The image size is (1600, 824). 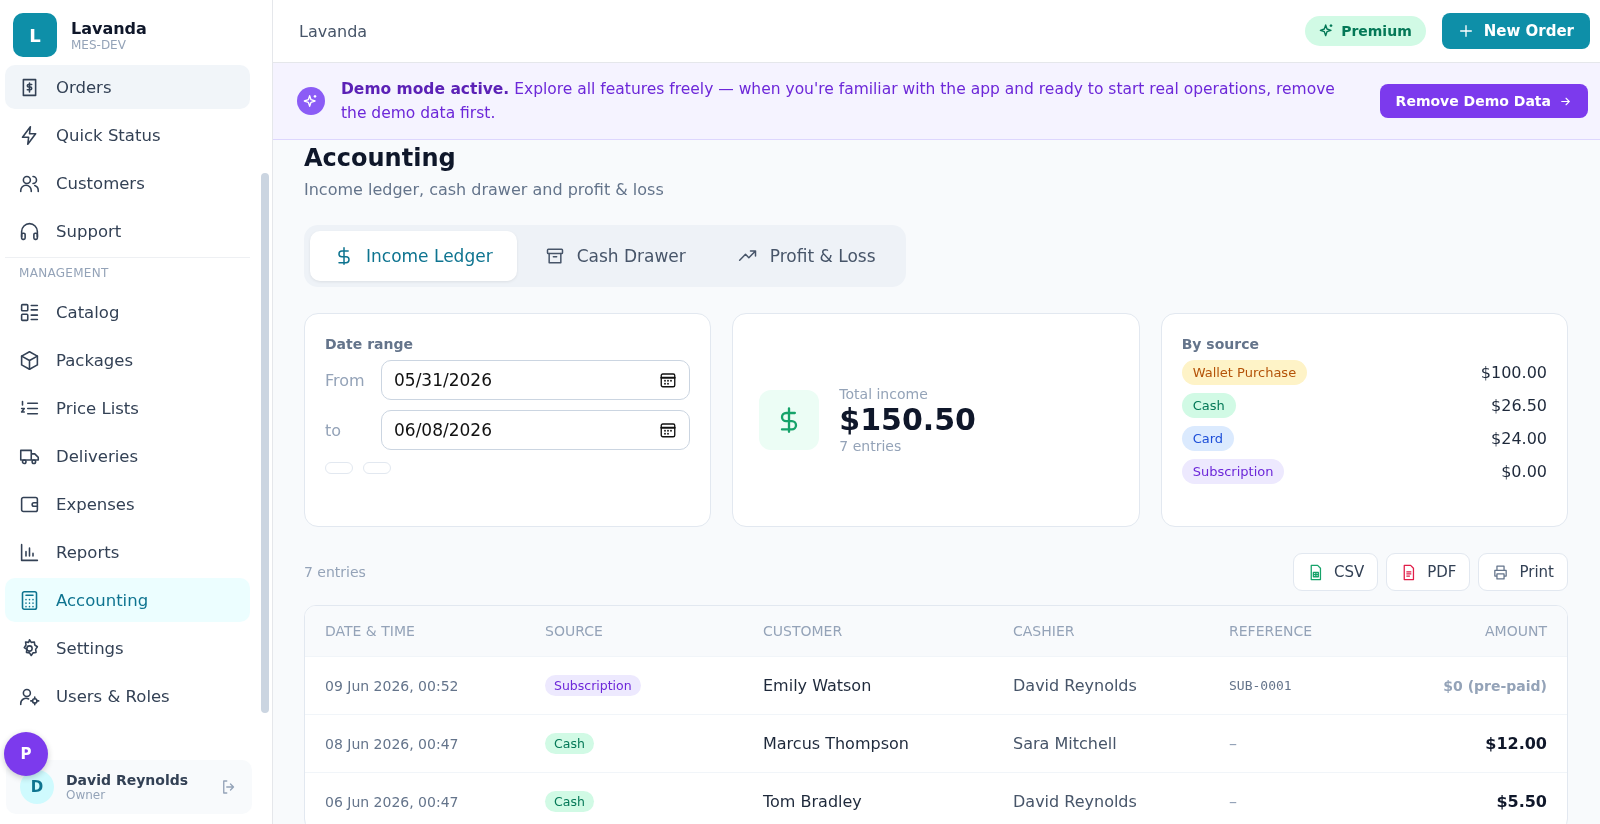 What do you see at coordinates (127, 648) in the screenshot?
I see `sidebar-item: Settings` at bounding box center [127, 648].